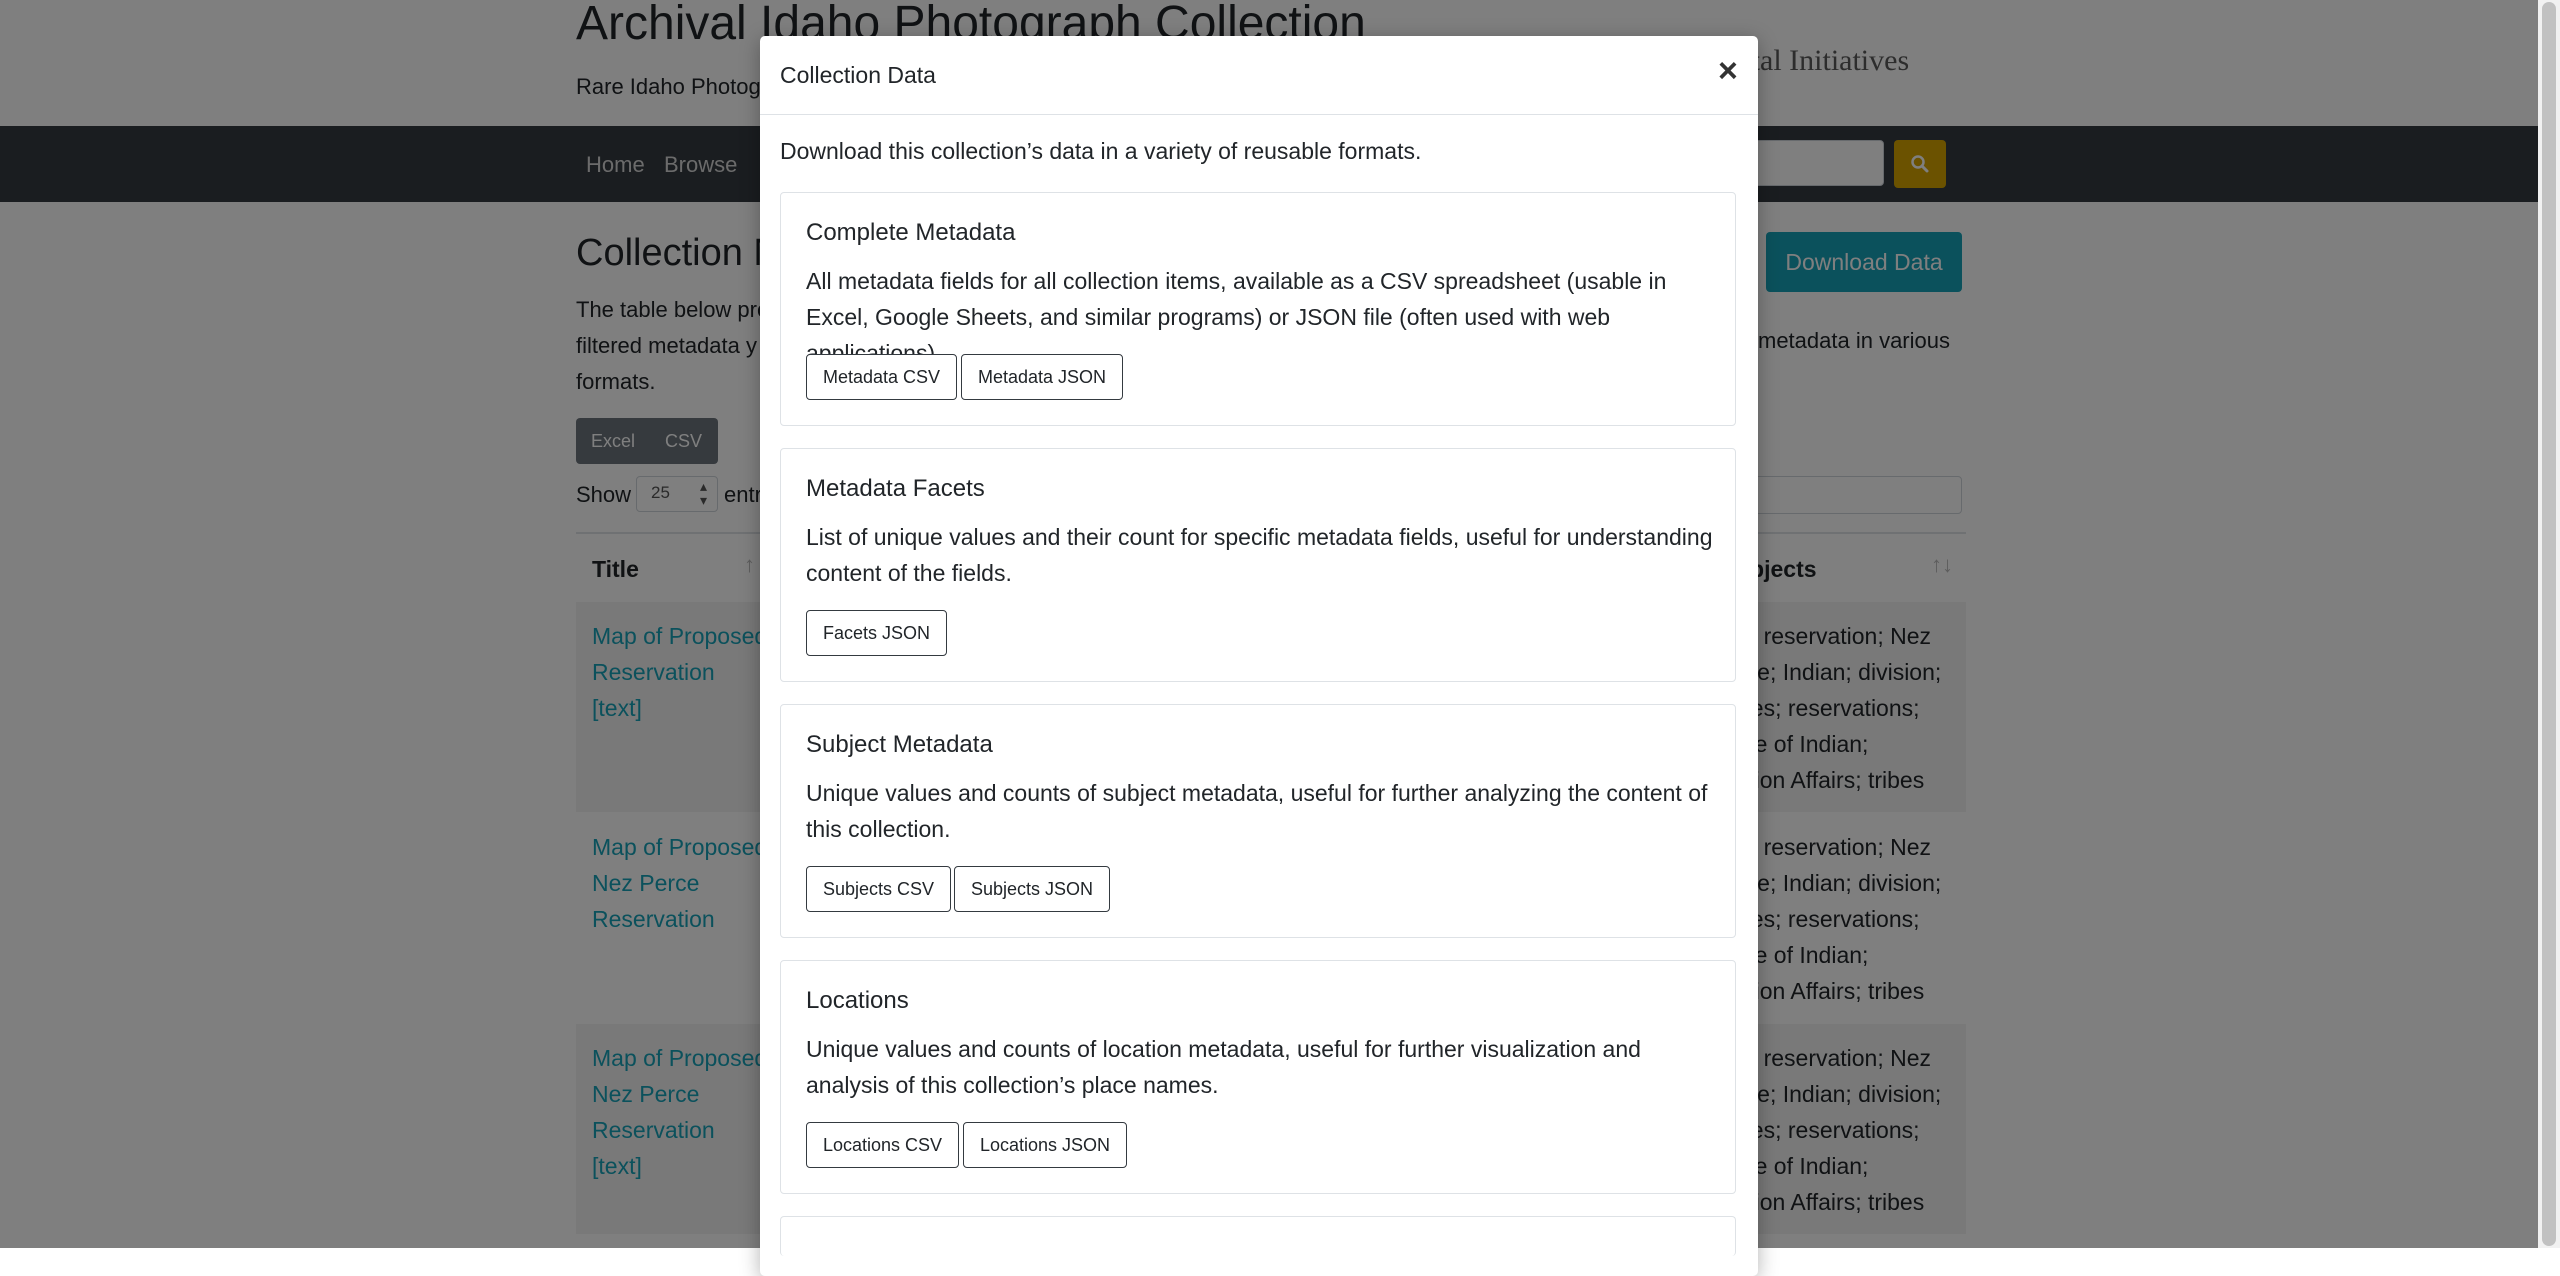 The width and height of the screenshot is (2560, 1276). What do you see at coordinates (911, 232) in the screenshot?
I see `card-title: Complete Metadata` at bounding box center [911, 232].